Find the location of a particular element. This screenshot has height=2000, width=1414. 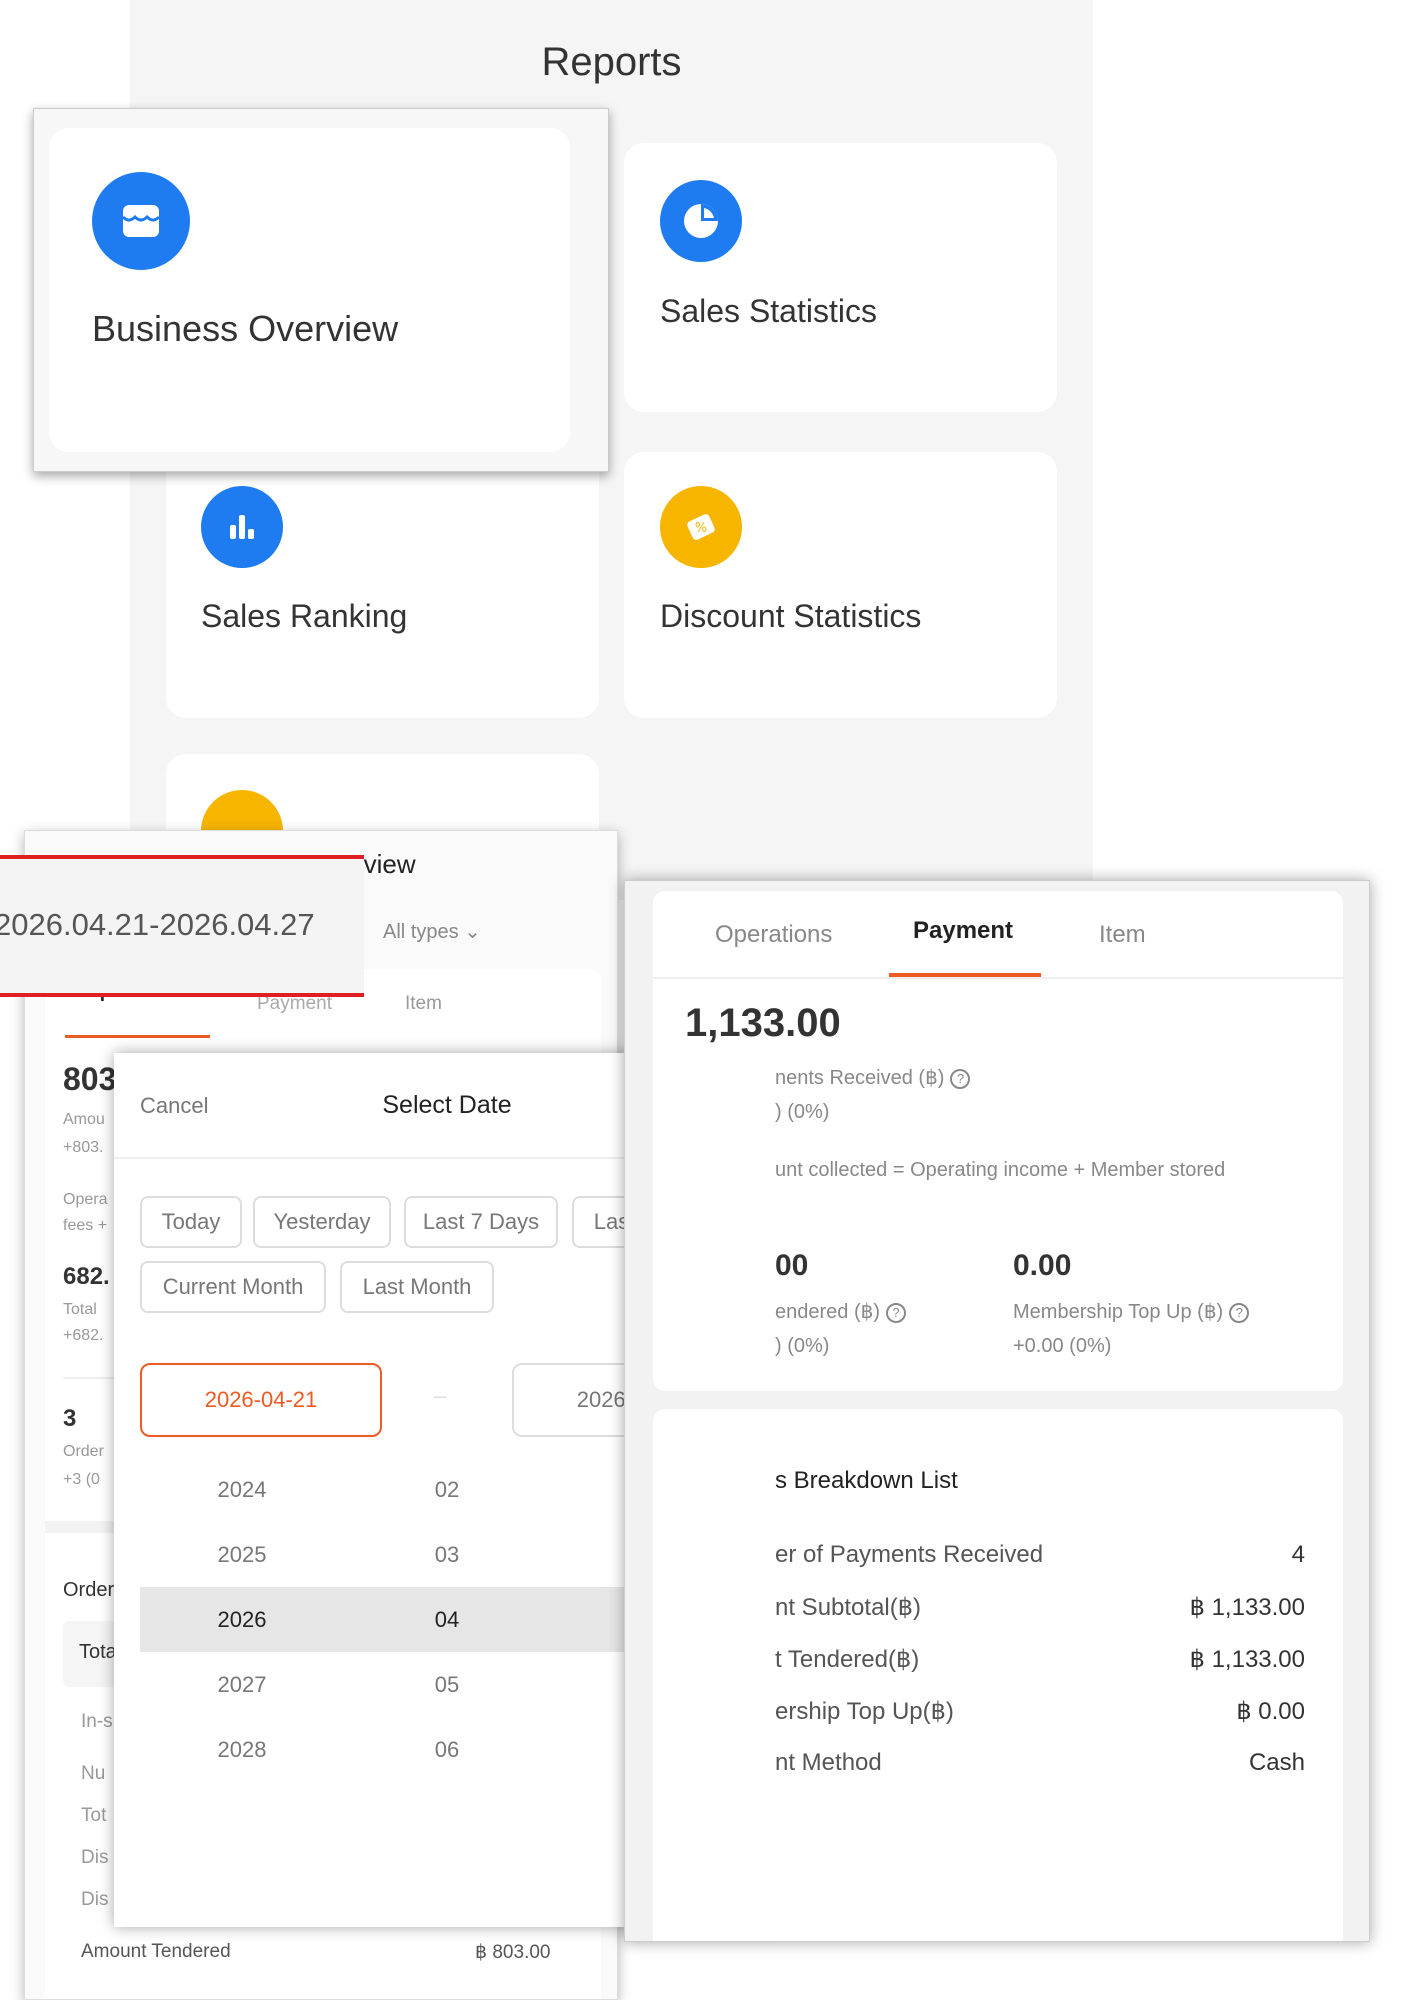

tab-operations: Operations is located at coordinates (773, 935).